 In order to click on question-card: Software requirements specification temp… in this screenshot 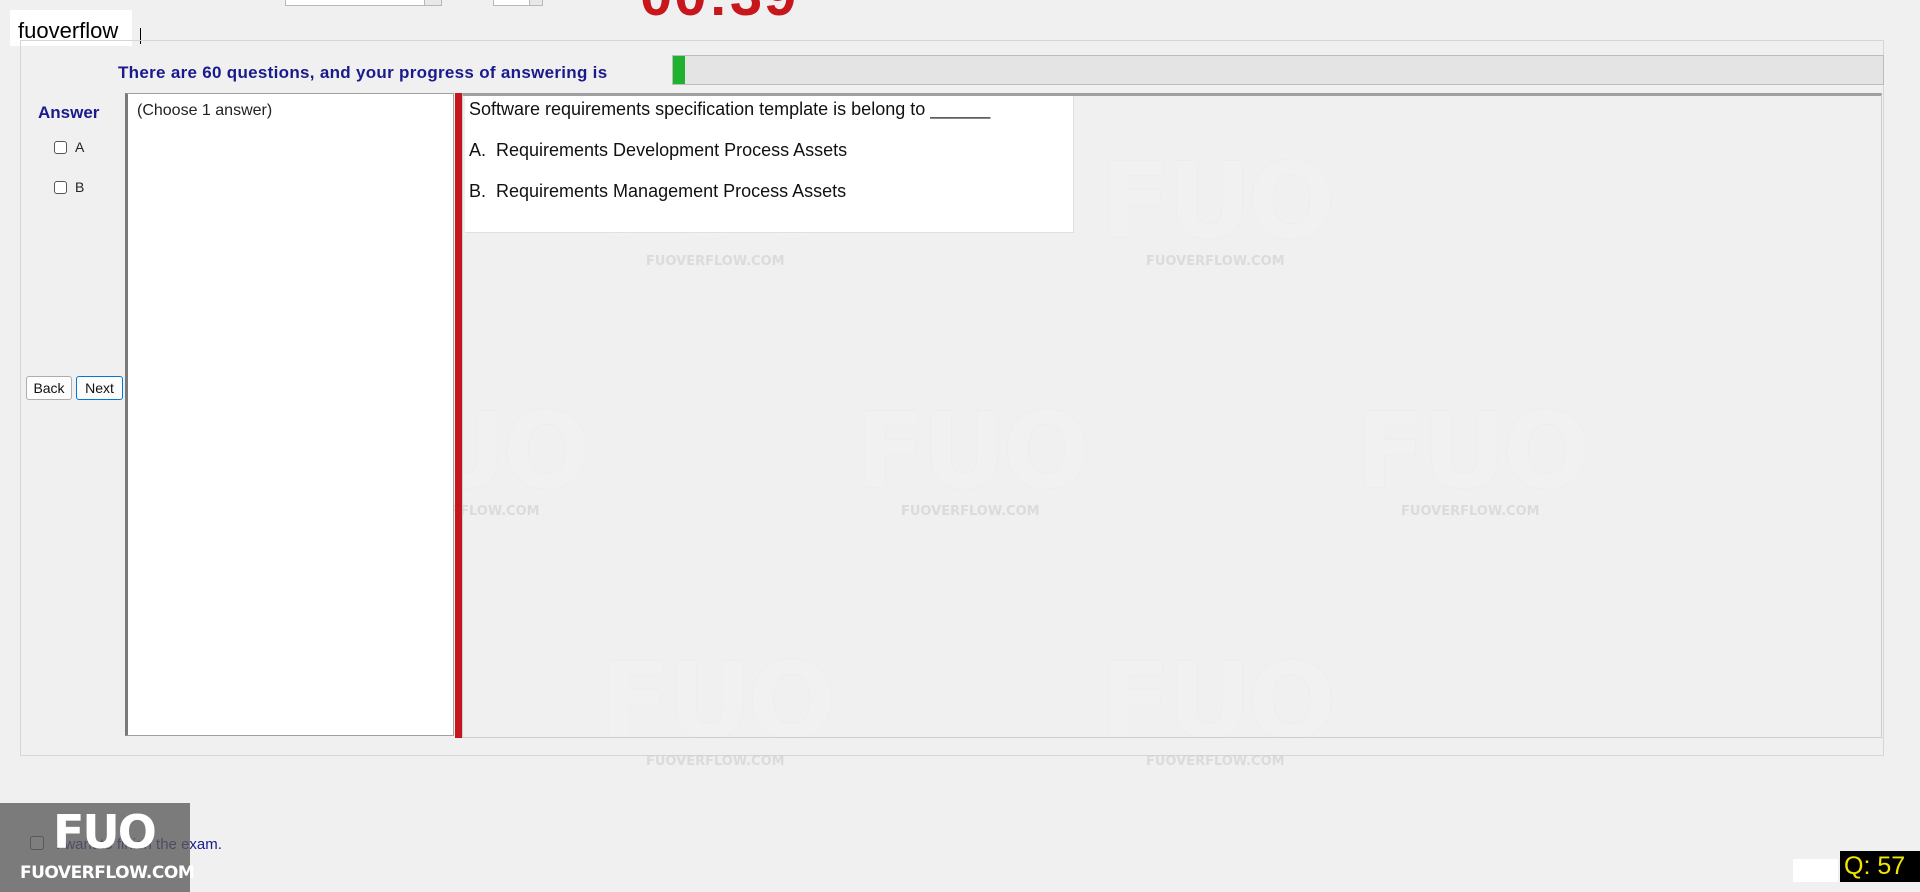, I will do `click(769, 164)`.